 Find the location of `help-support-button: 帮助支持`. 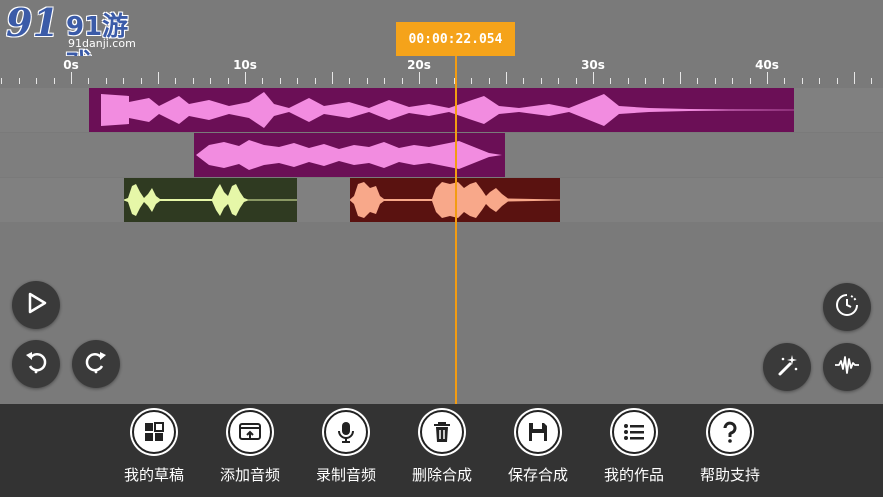

help-support-button: 帮助支持 is located at coordinates (730, 447).